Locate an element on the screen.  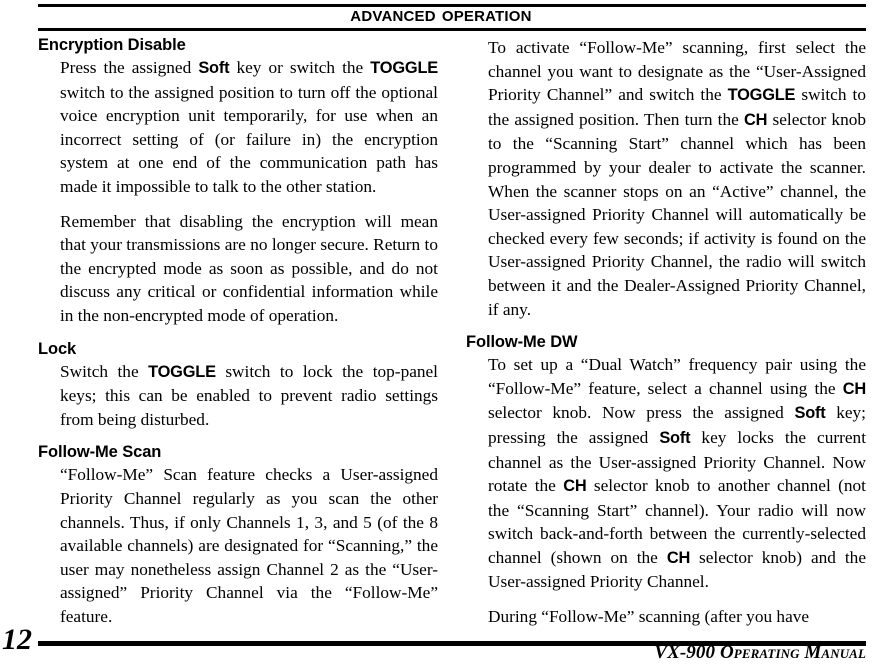
section-heading: Follow-Me Scan is located at coordinates (100, 452).